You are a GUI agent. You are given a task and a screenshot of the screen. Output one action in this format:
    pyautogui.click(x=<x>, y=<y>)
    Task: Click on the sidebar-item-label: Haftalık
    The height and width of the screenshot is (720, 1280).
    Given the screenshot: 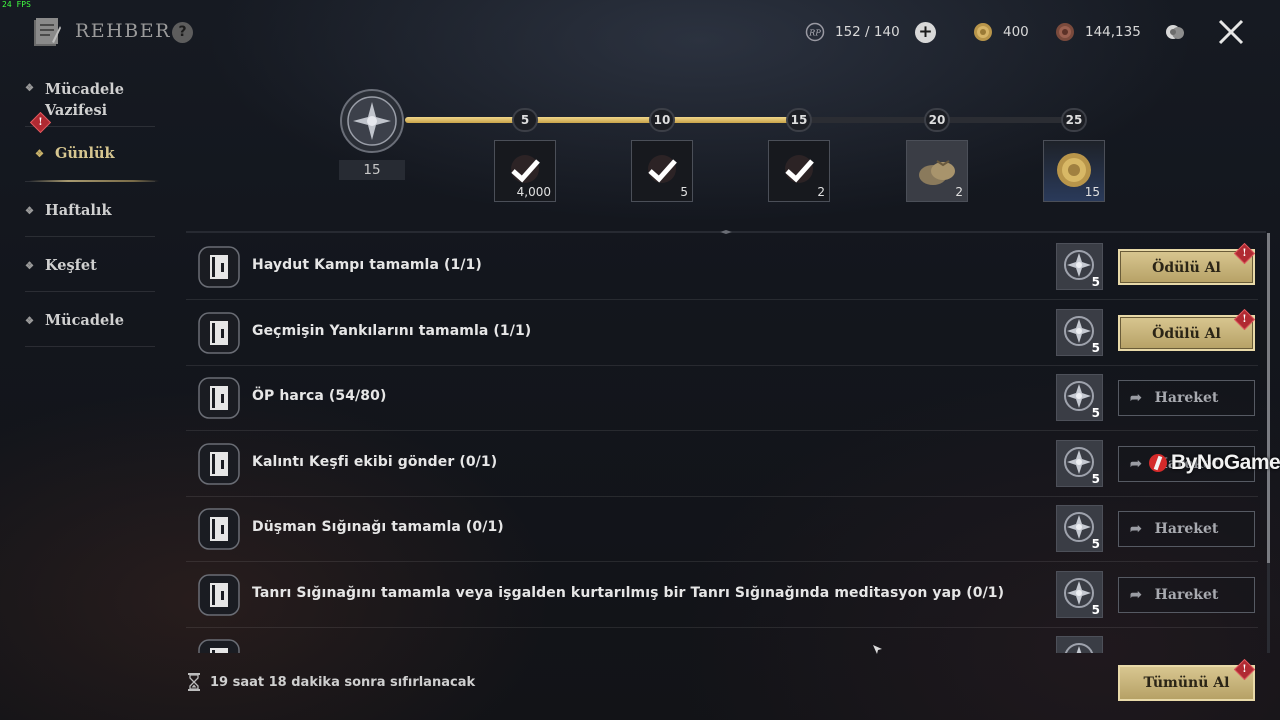 What is the action you would take?
    pyautogui.click(x=78, y=210)
    